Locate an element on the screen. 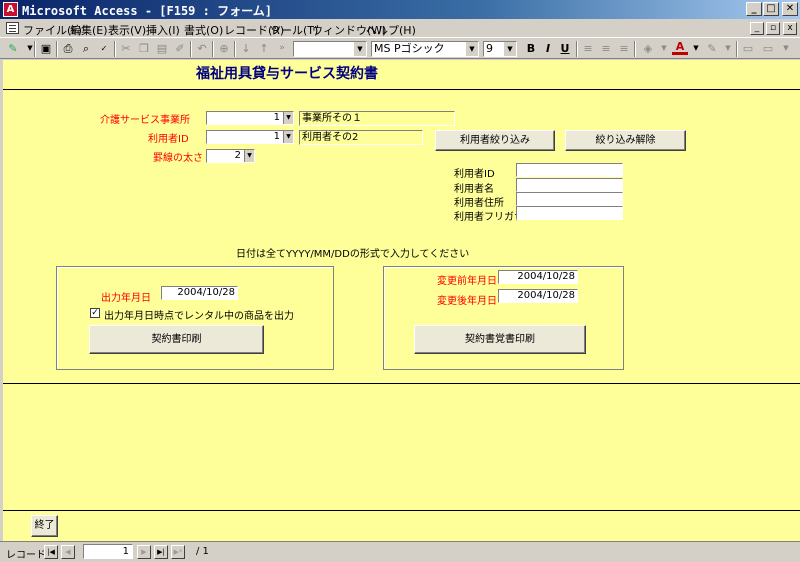 Image resolution: width=800 pixels, height=562 pixels. align-right-icon: ≡ is located at coordinates (624, 48).